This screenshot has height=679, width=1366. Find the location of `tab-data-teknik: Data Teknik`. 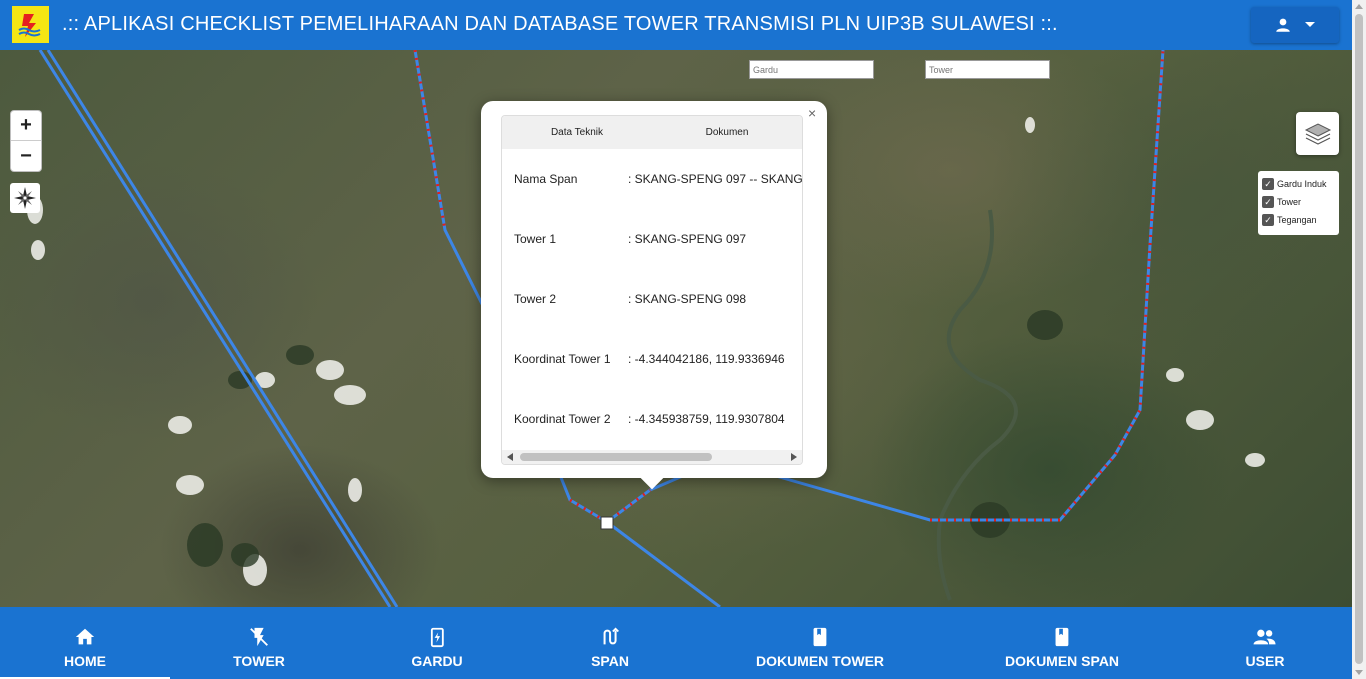

tab-data-teknik: Data Teknik is located at coordinates (577, 132).